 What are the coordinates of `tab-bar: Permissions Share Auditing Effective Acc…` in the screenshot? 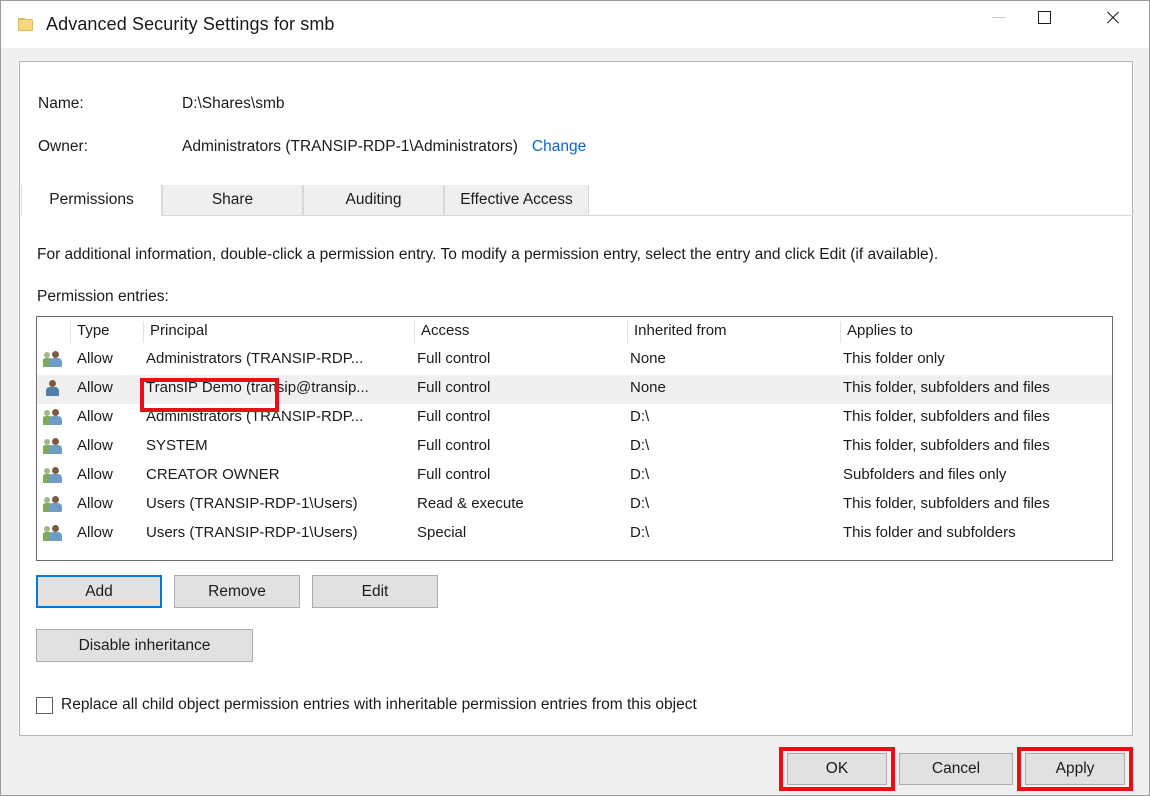 It's located at (577, 200).